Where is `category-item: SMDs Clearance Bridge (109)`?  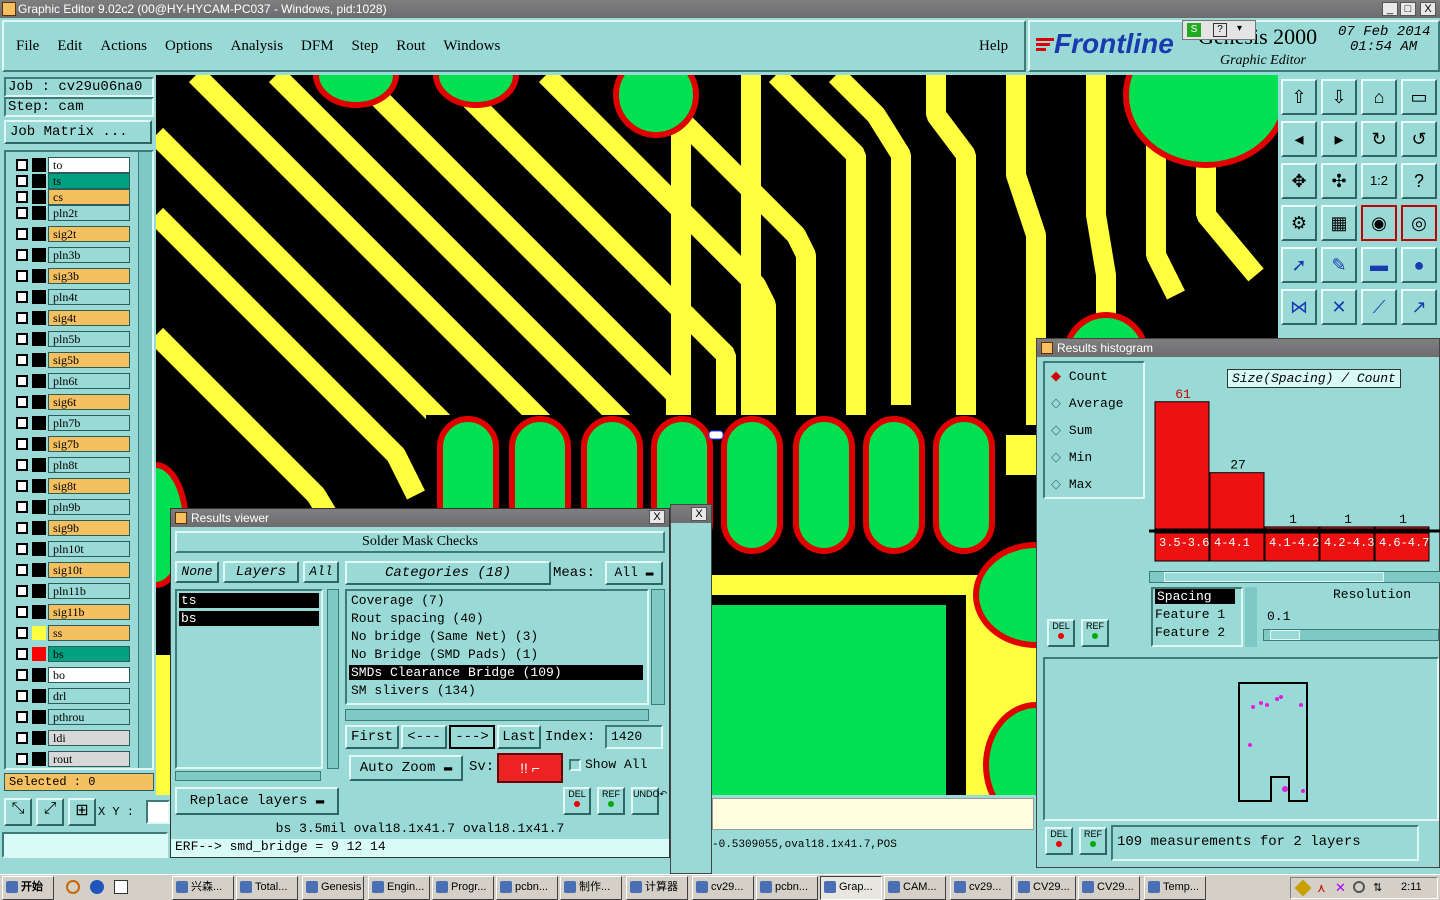
category-item: SMDs Clearance Bridge (109) is located at coordinates (496, 672).